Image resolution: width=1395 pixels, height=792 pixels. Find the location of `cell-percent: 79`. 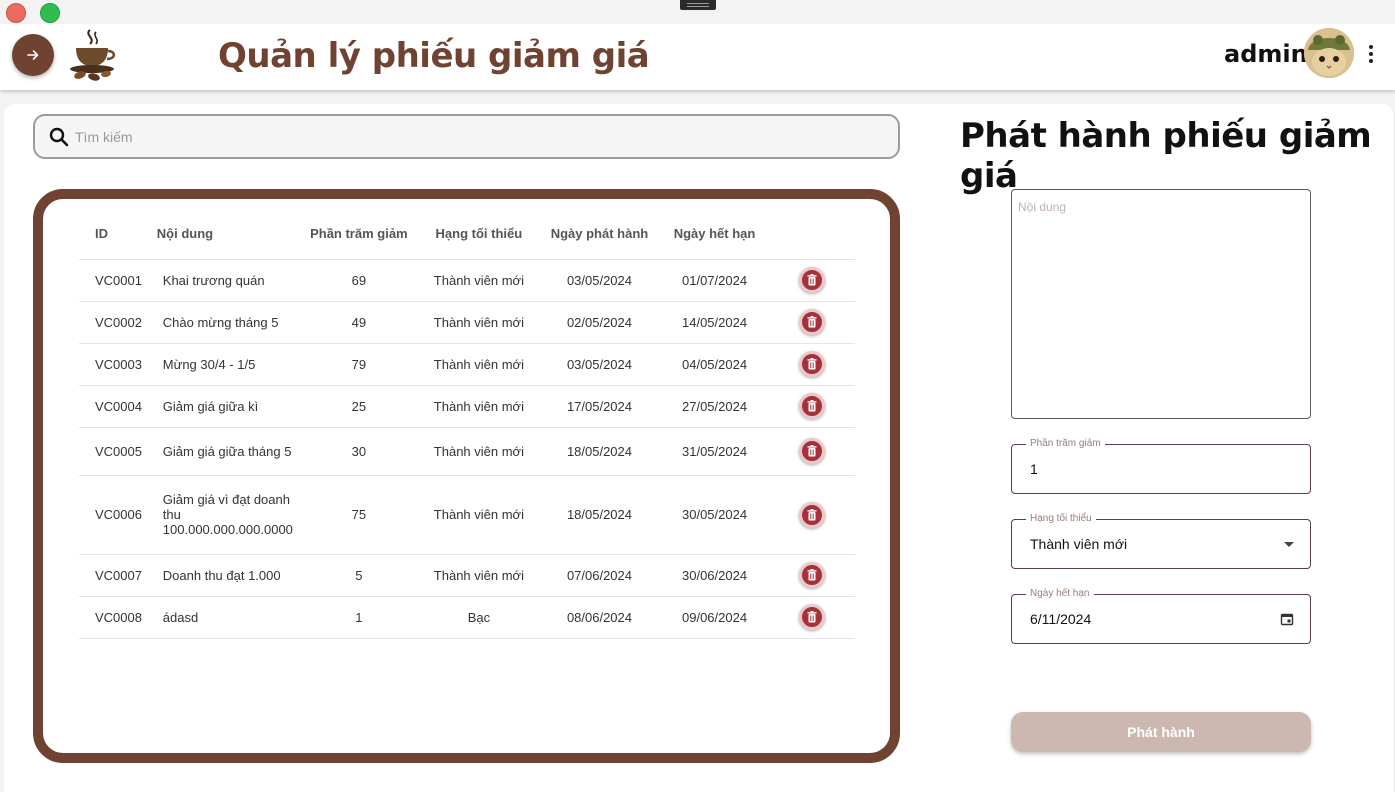

cell-percent: 79 is located at coordinates (358, 364).